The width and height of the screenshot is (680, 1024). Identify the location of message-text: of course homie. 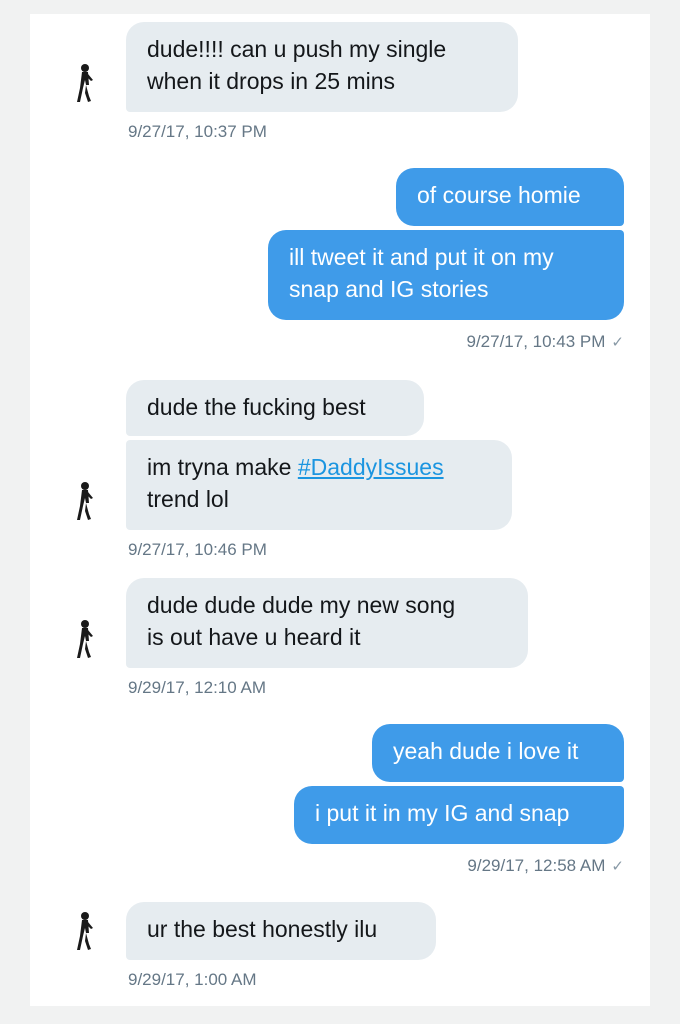
(499, 195).